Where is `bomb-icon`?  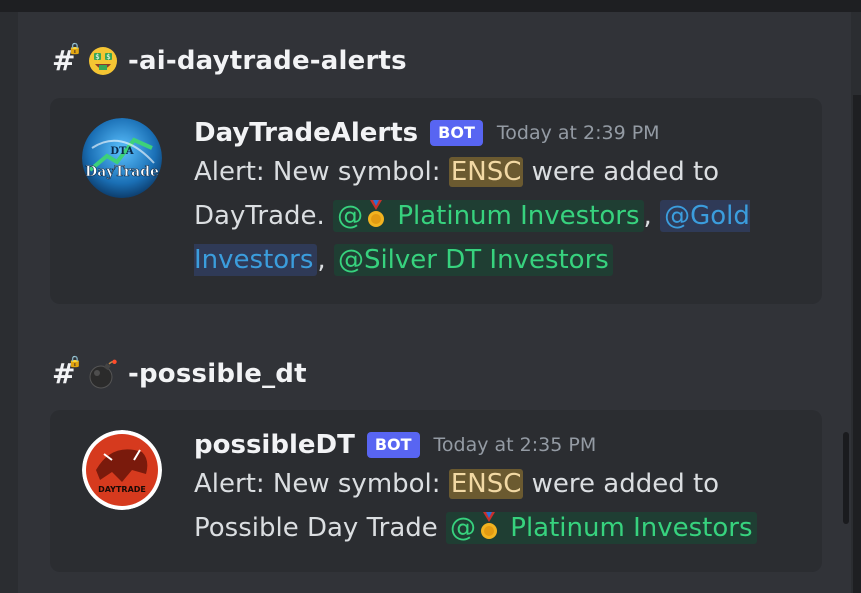 bomb-icon is located at coordinates (103, 374).